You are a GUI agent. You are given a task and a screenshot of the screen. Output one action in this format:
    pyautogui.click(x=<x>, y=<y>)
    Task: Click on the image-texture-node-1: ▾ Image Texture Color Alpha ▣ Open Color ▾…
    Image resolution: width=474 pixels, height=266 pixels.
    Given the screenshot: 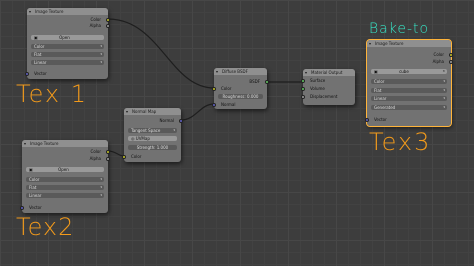 What is the action you would take?
    pyautogui.click(x=67, y=43)
    